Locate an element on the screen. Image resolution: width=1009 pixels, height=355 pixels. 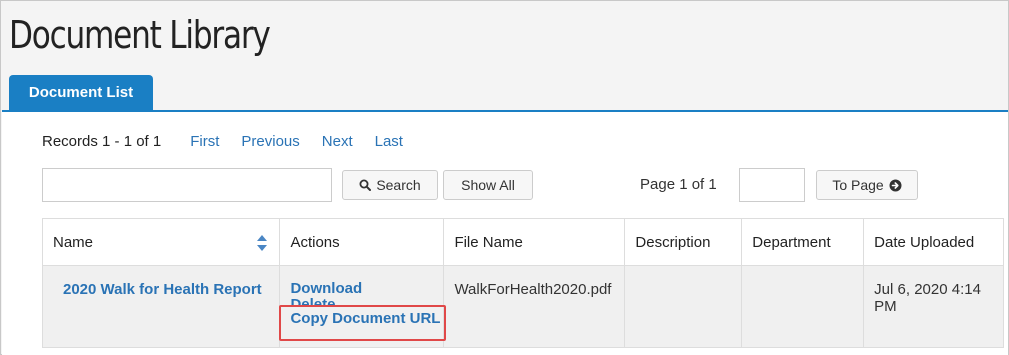
column-header-name-label: Name is located at coordinates (73, 242).